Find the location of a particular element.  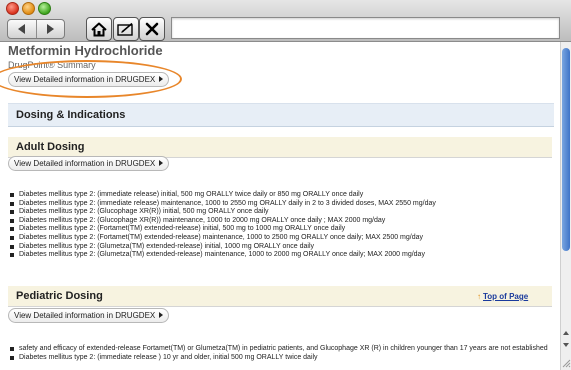

section-dosing-indications: Dosing & Indications is located at coordinates (281, 115).